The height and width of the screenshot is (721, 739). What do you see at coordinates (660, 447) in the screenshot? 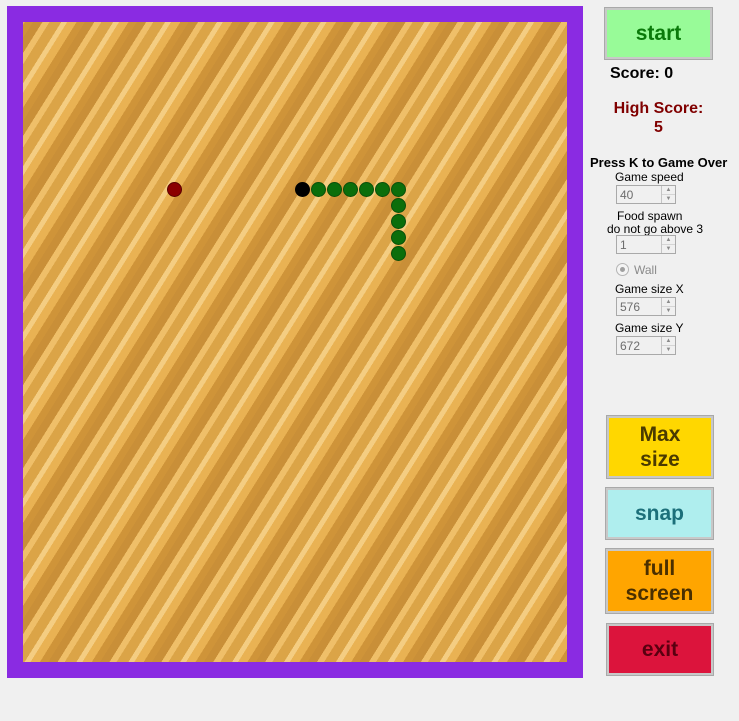
I see `max-size-button: Max size` at bounding box center [660, 447].